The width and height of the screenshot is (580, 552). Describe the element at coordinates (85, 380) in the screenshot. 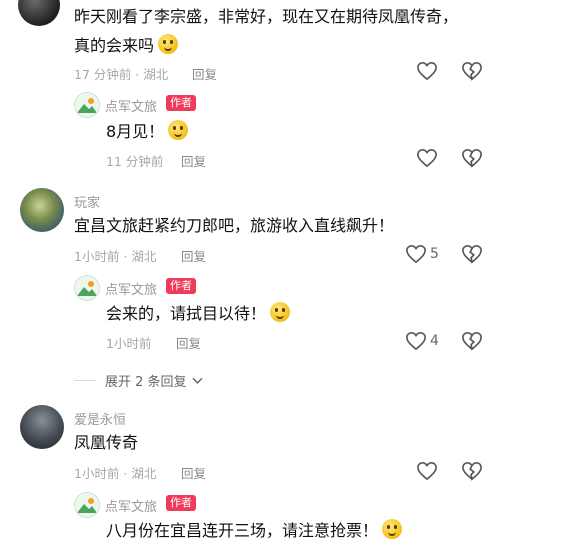

I see `divider` at that location.